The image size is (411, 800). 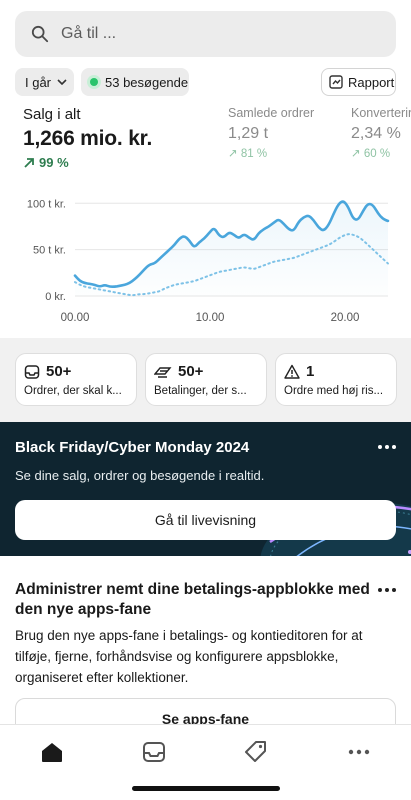 What do you see at coordinates (38, 82) in the screenshot?
I see `date-filter-label: I går` at bounding box center [38, 82].